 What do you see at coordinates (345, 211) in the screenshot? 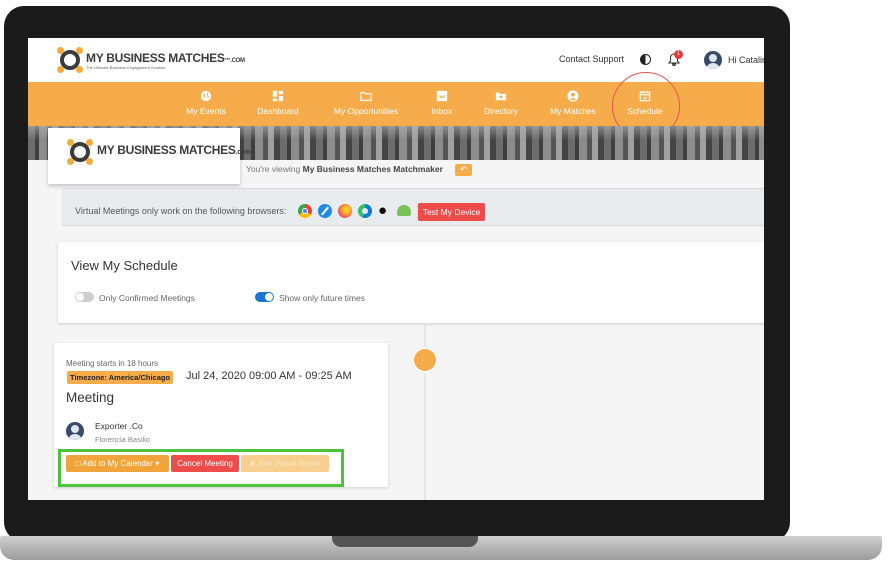
I see `firefox-icon` at bounding box center [345, 211].